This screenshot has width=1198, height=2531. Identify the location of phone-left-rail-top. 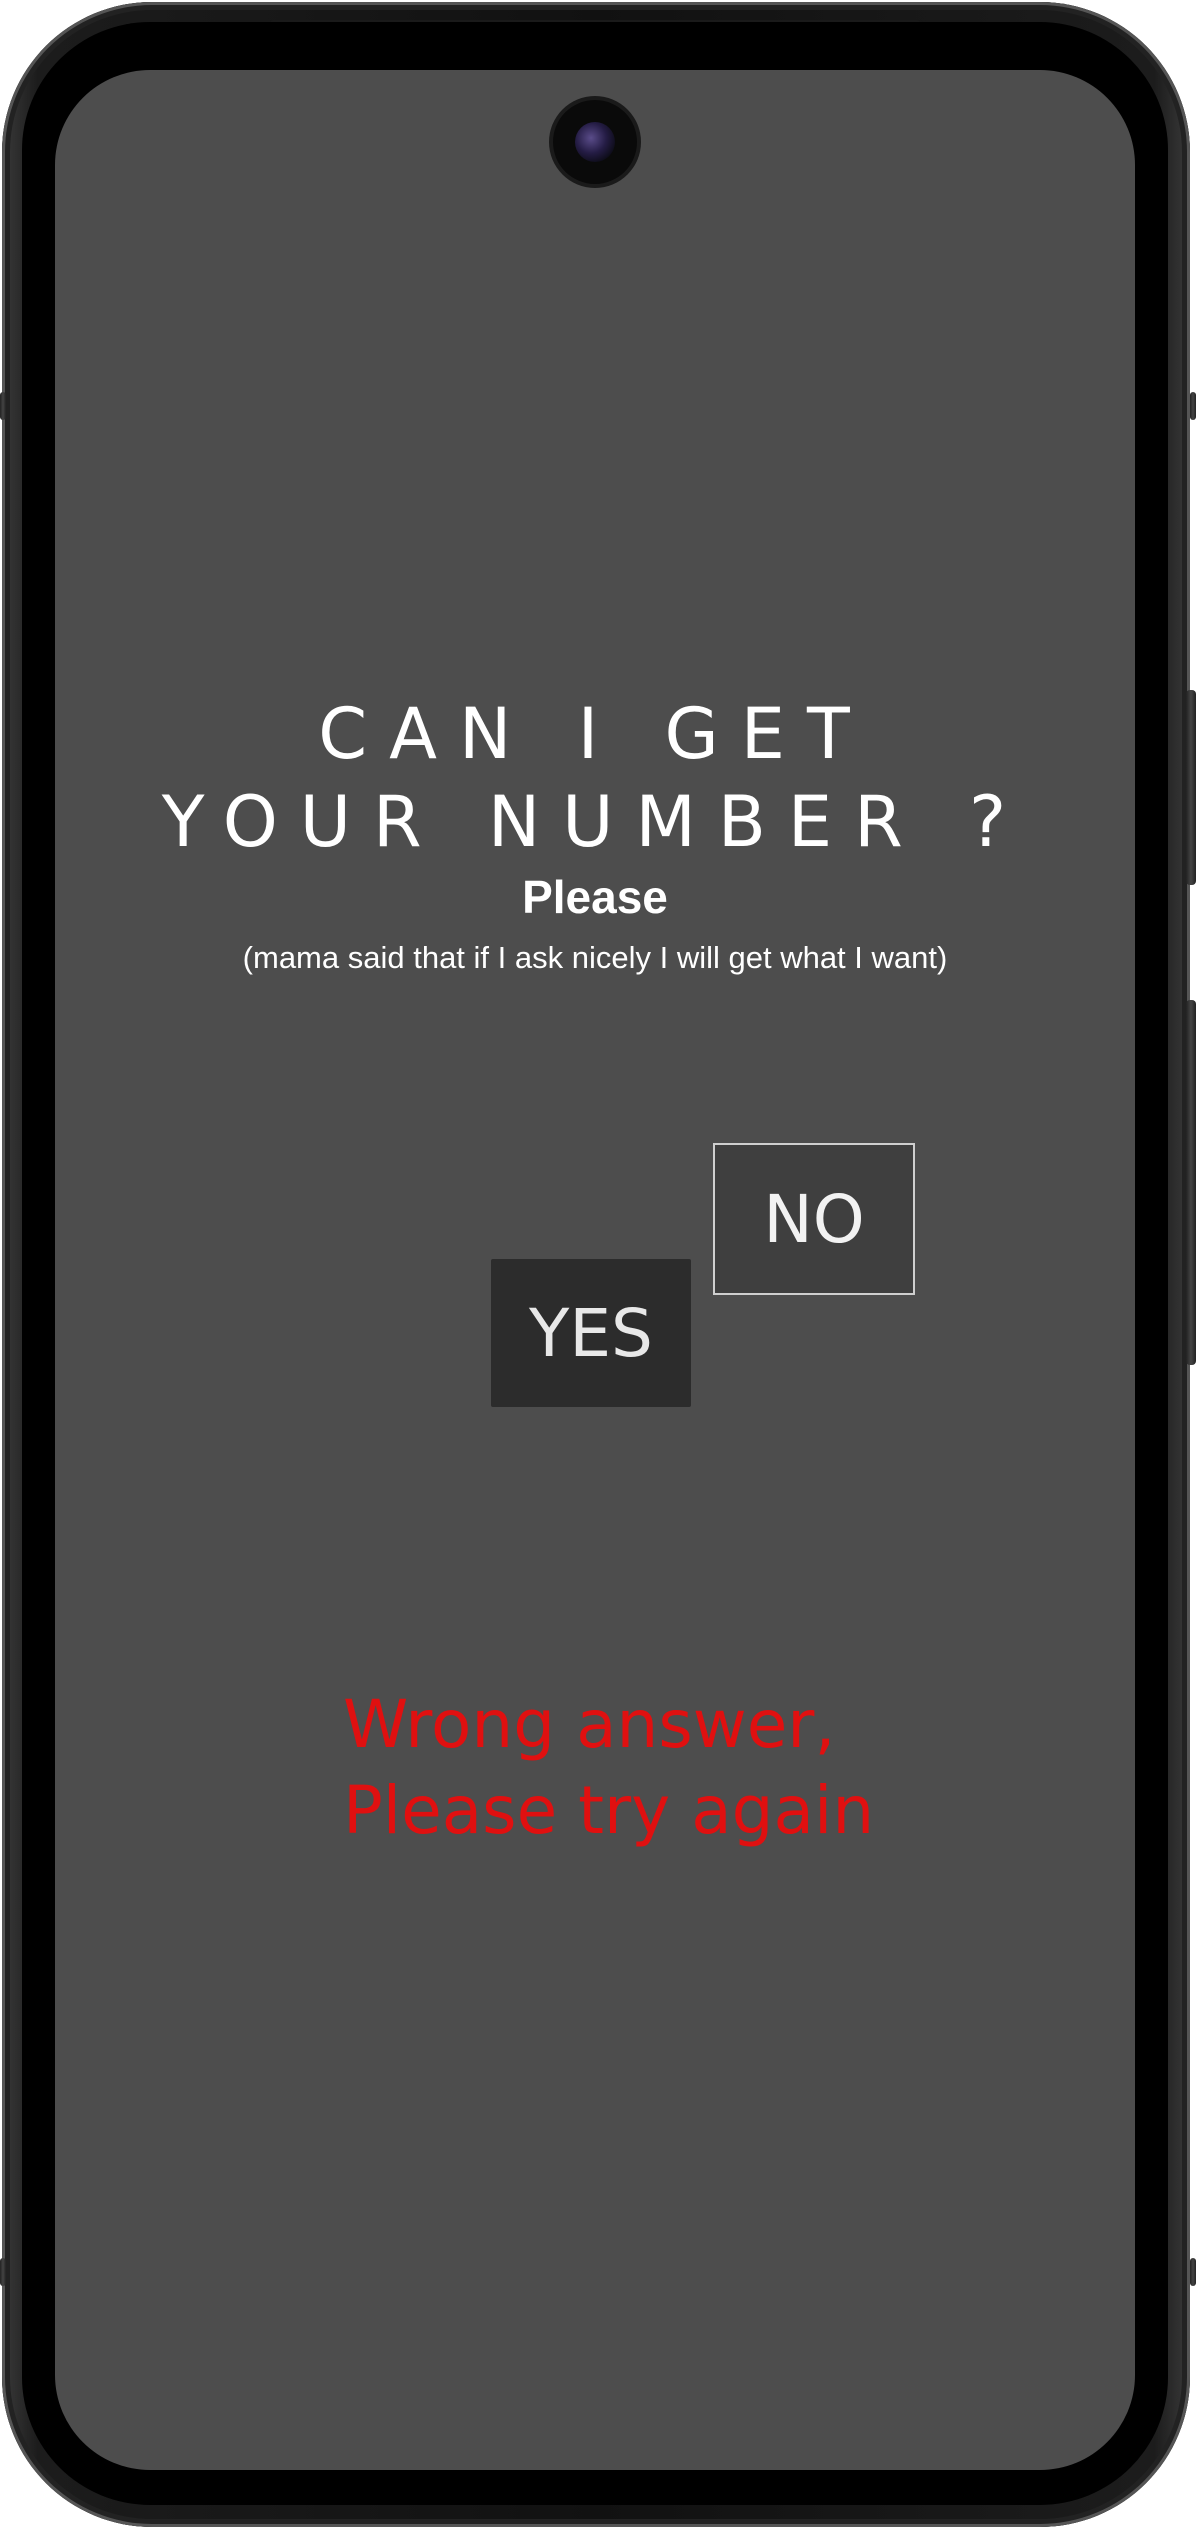
(3, 406).